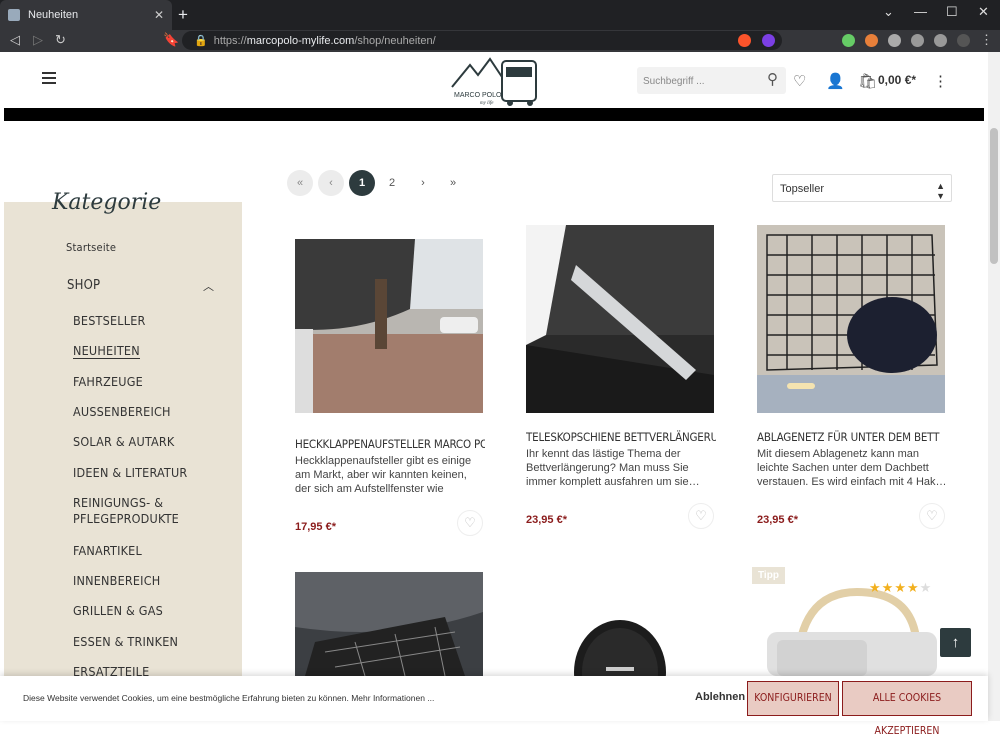  I want to click on profile-avatar, so click(963, 40).